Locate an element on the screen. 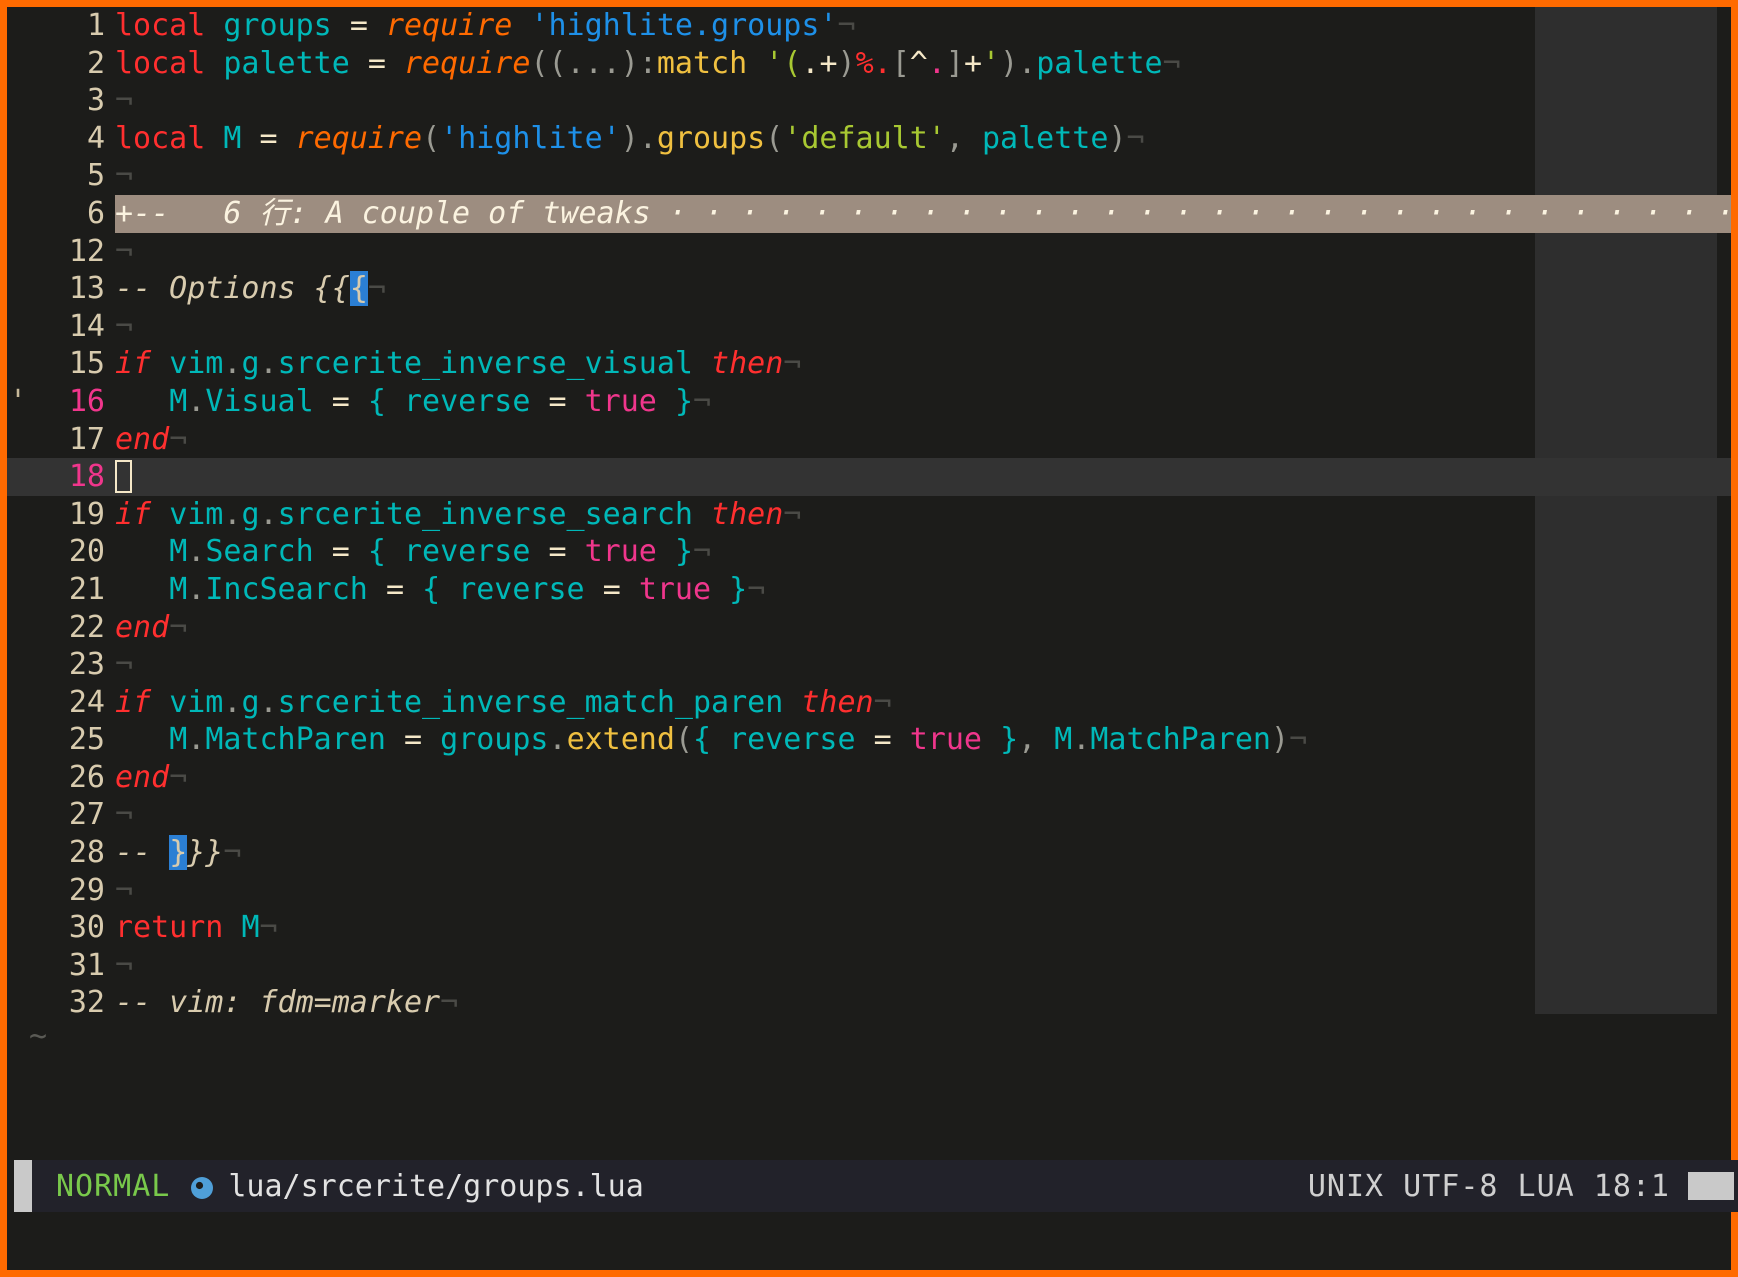  code-line: 23 ¬ is located at coordinates (869, 665).